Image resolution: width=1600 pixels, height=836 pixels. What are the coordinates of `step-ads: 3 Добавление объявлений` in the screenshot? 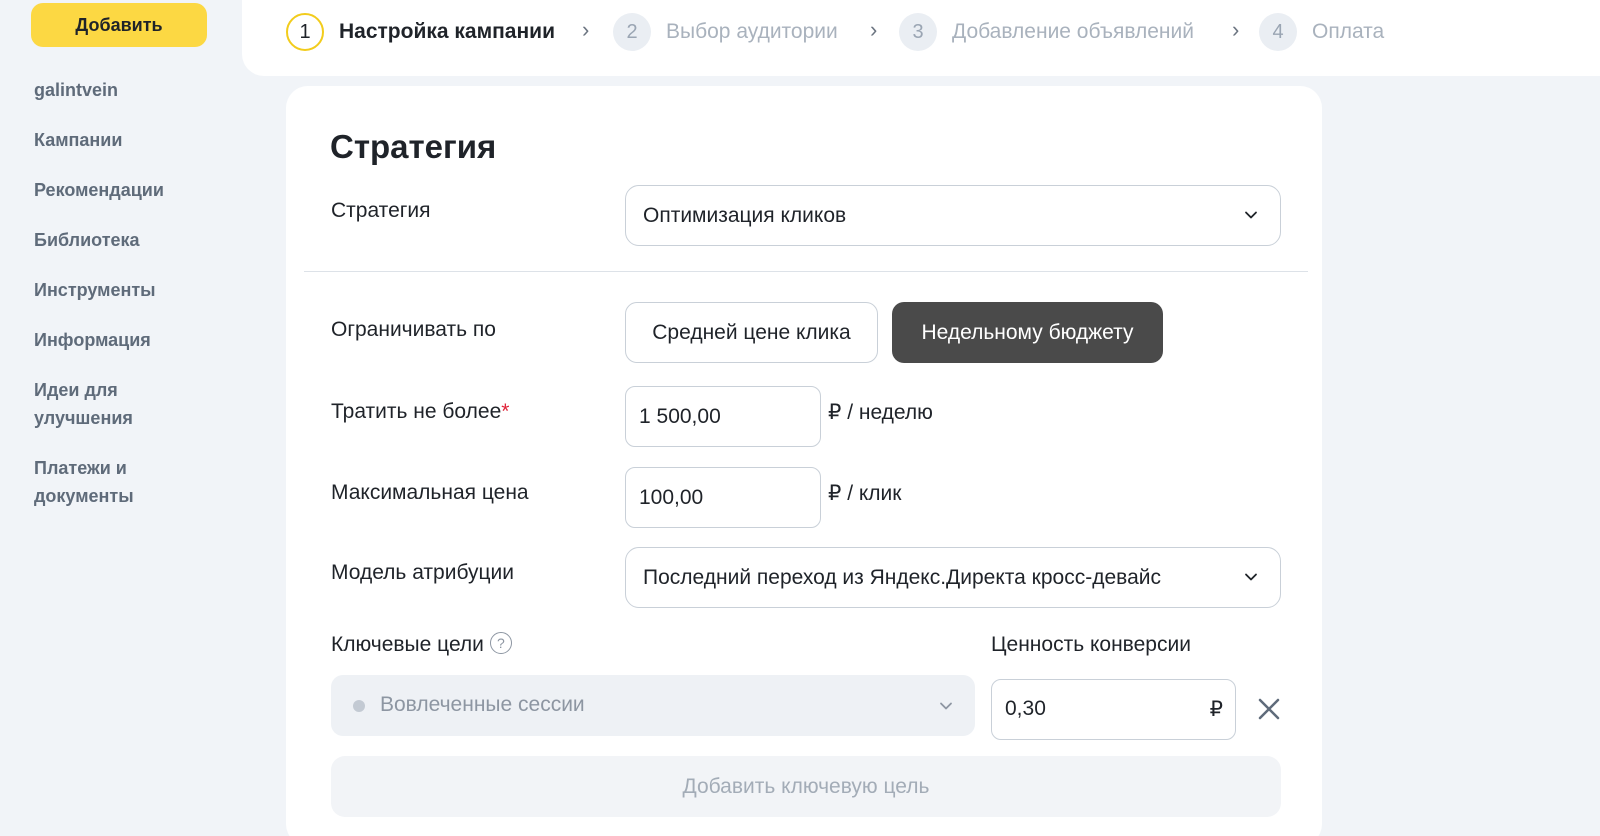 It's located at (1046, 32).